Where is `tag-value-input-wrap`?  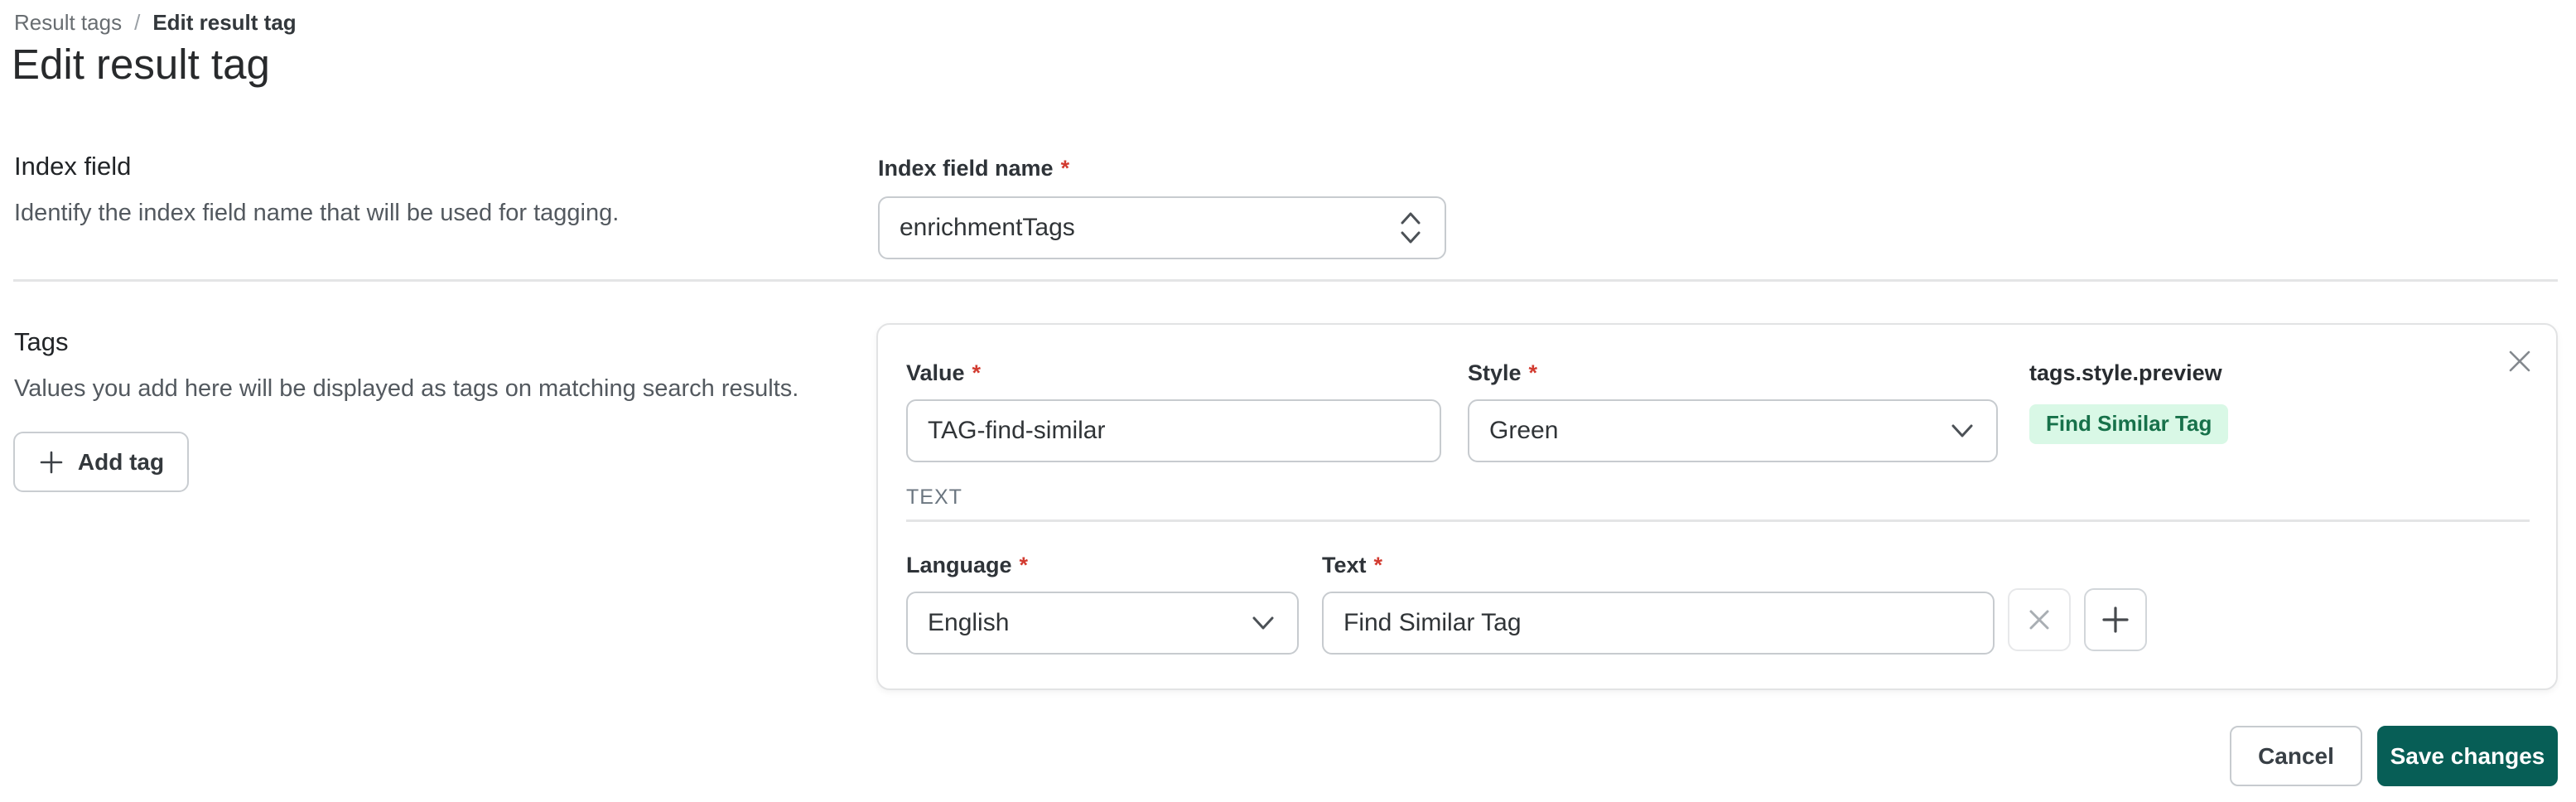 tag-value-input-wrap is located at coordinates (1173, 430).